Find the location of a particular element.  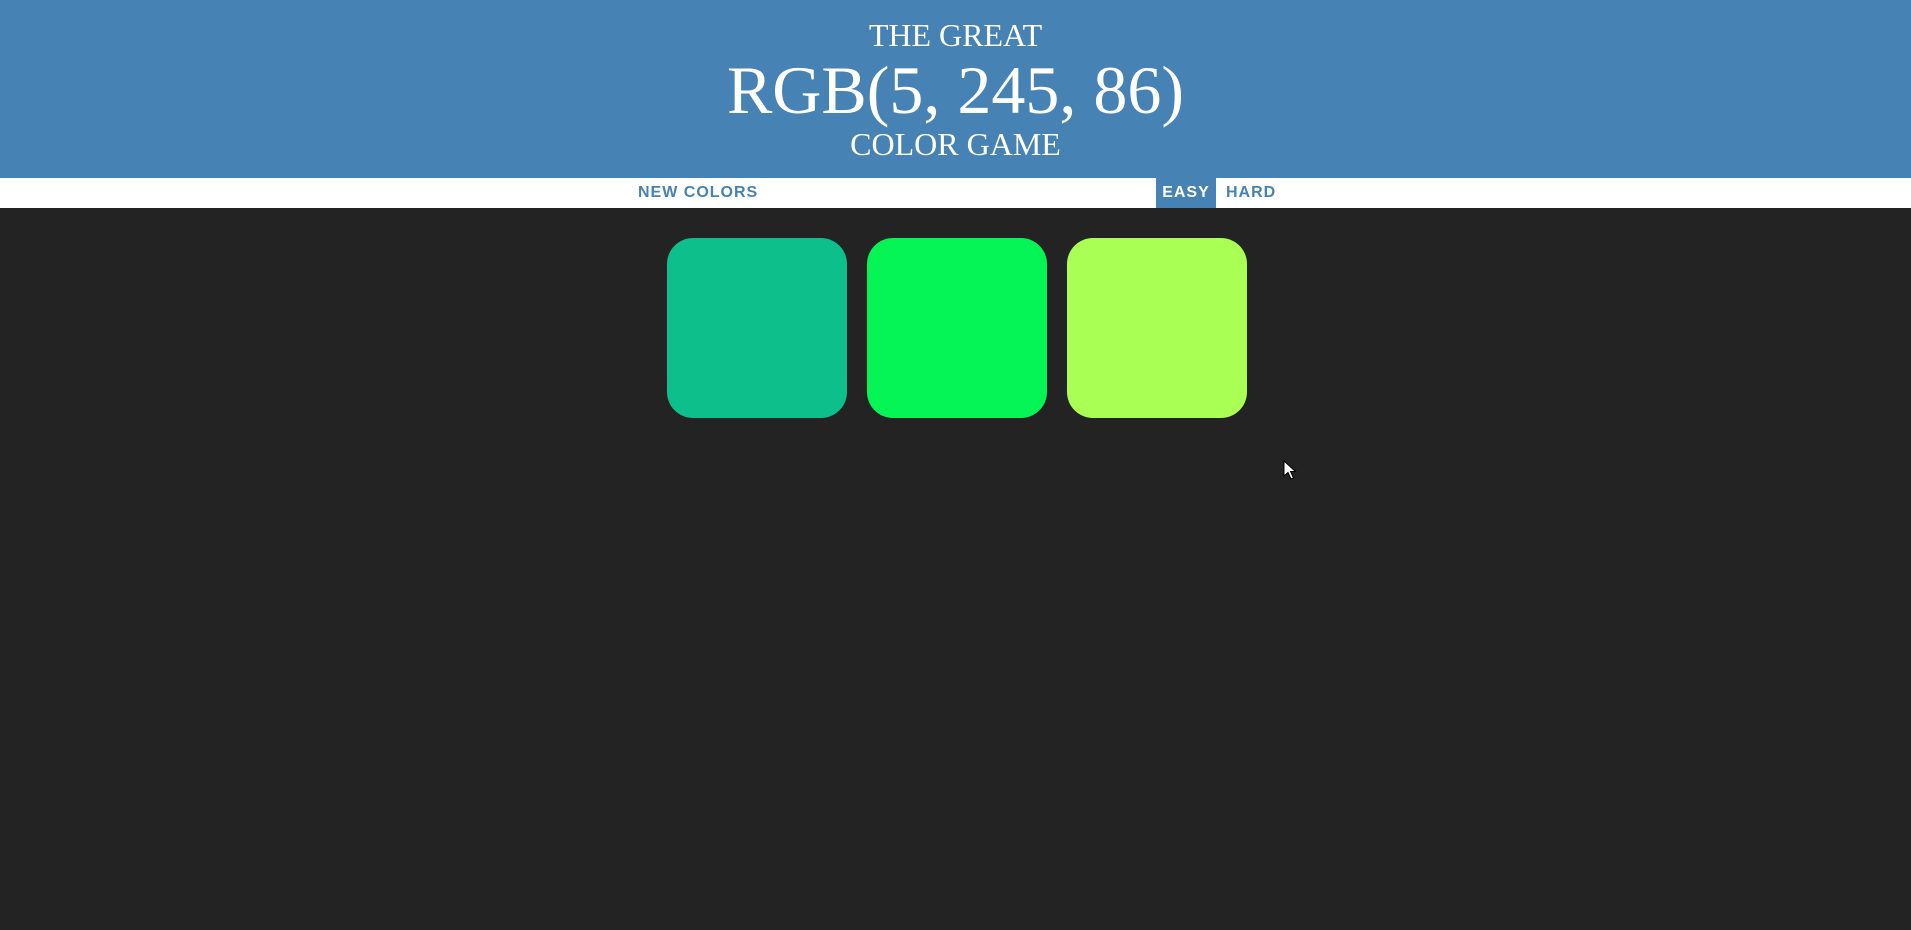

mouse-pointer-icon is located at coordinates (1290, 470).